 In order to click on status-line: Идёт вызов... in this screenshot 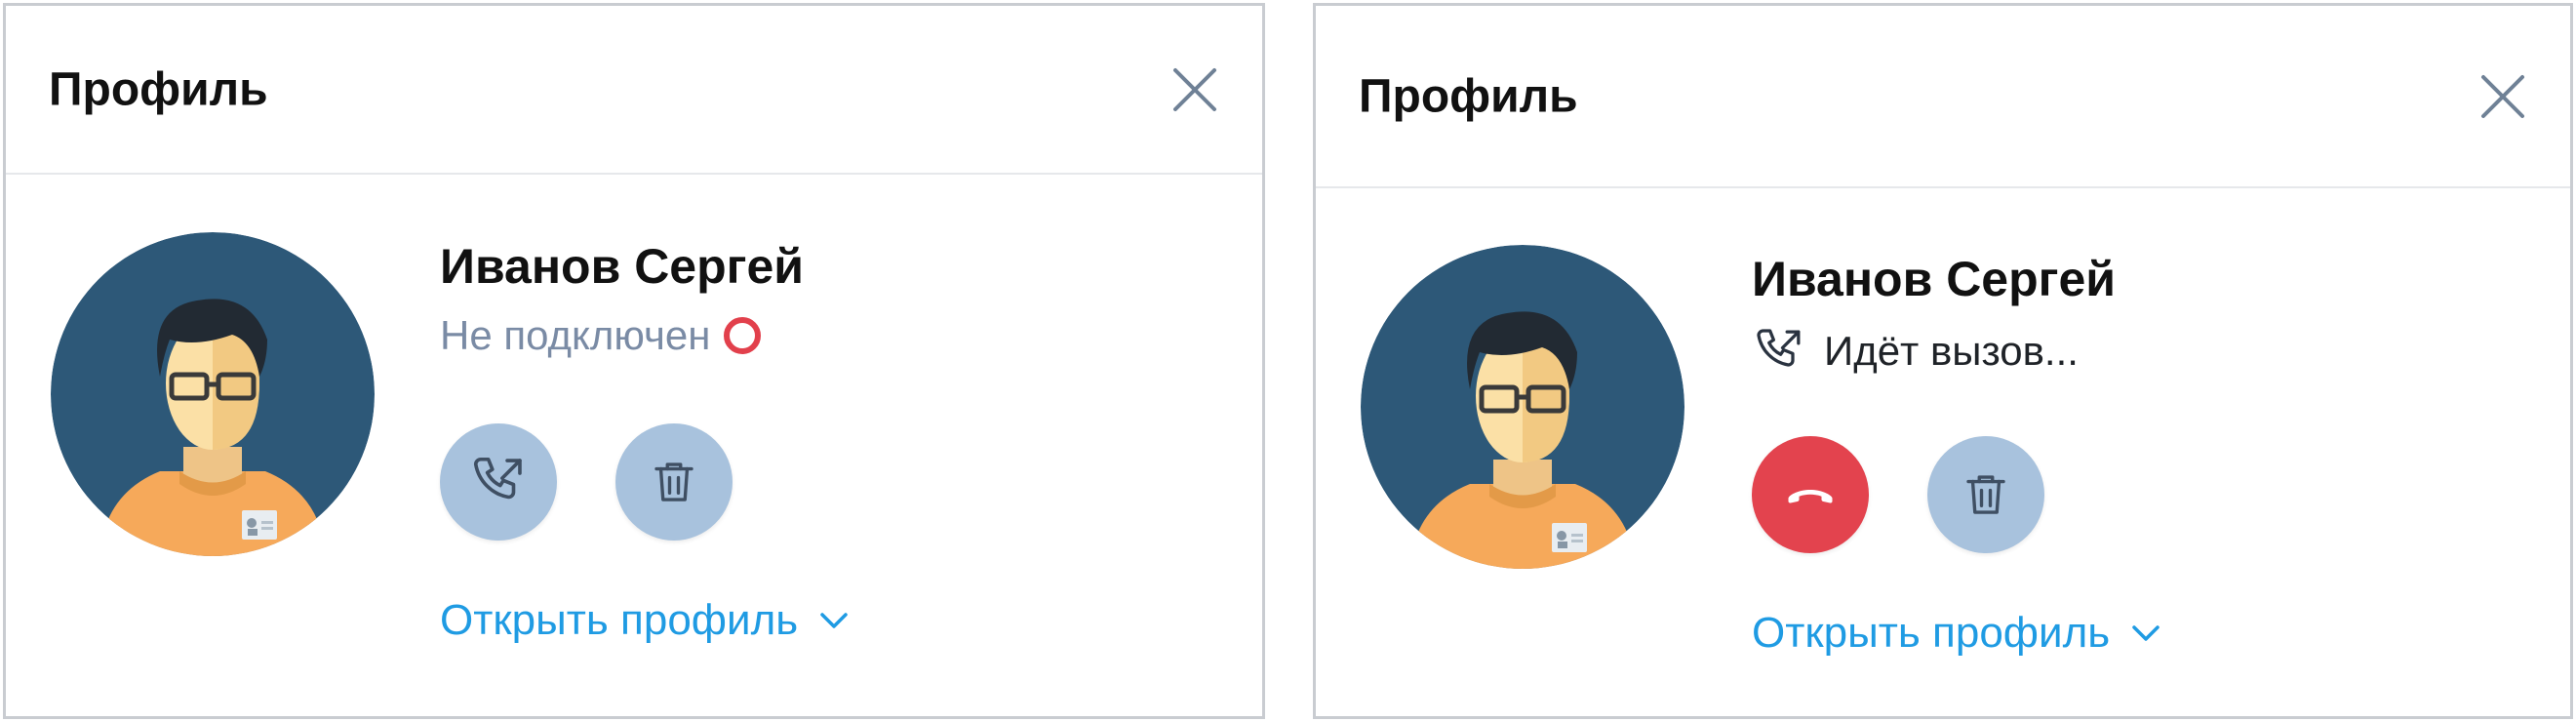, I will do `click(1915, 351)`.